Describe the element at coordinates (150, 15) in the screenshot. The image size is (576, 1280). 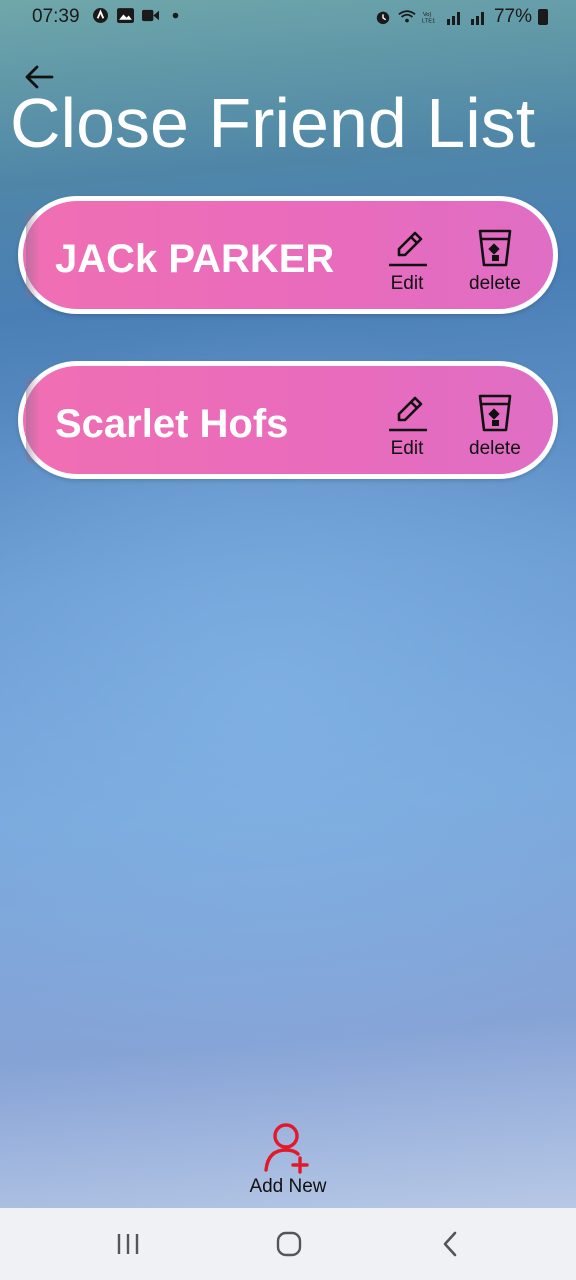
I see `video-icon` at that location.